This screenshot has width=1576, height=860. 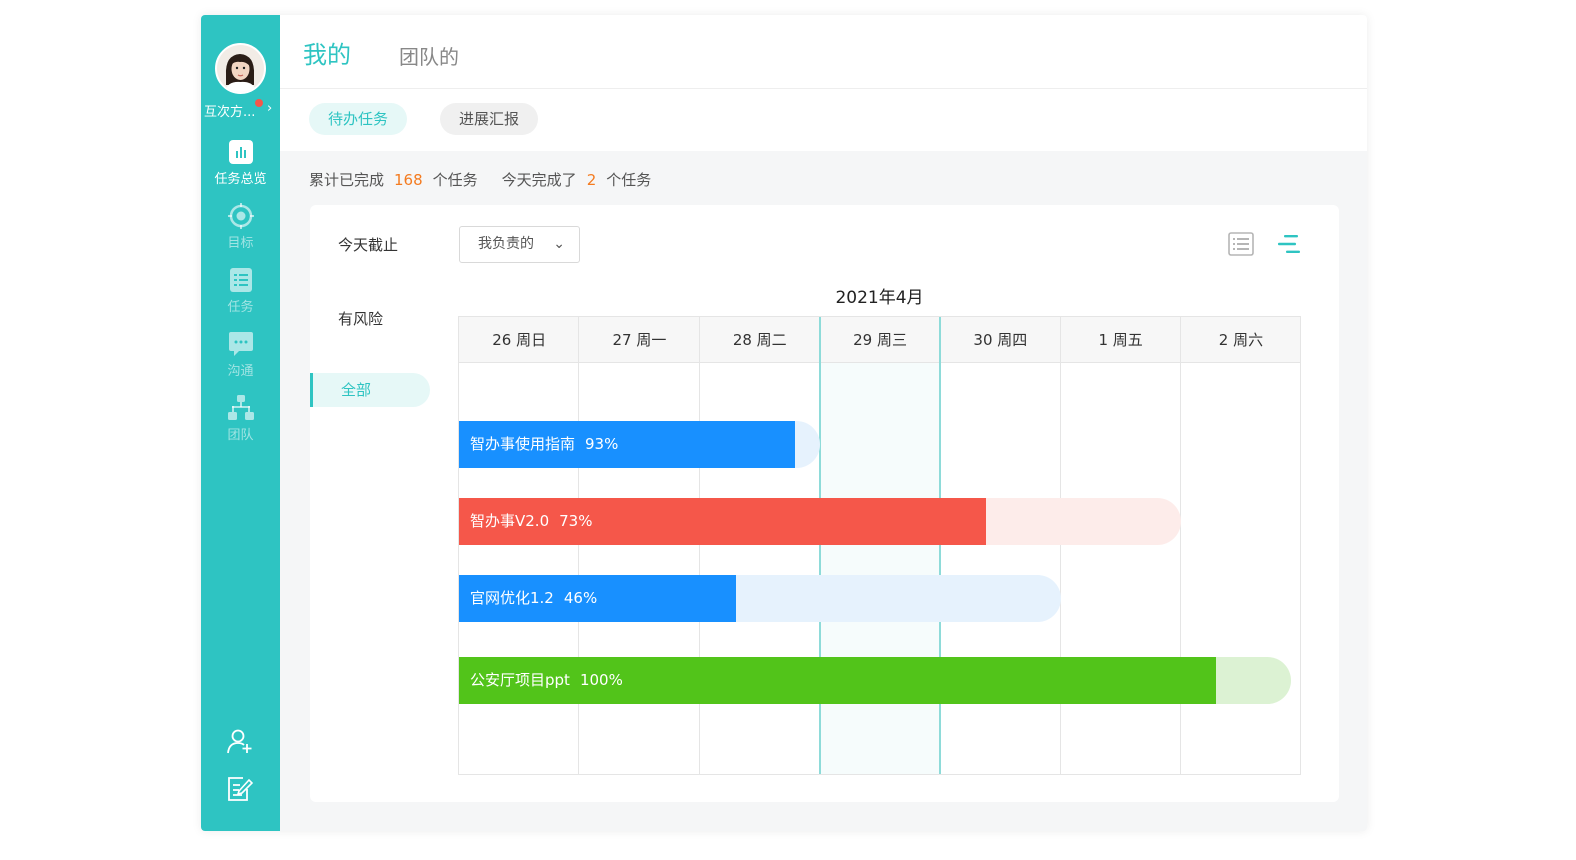 What do you see at coordinates (627, 444) in the screenshot?
I see `task-bar: 智办事使用指南 93%` at bounding box center [627, 444].